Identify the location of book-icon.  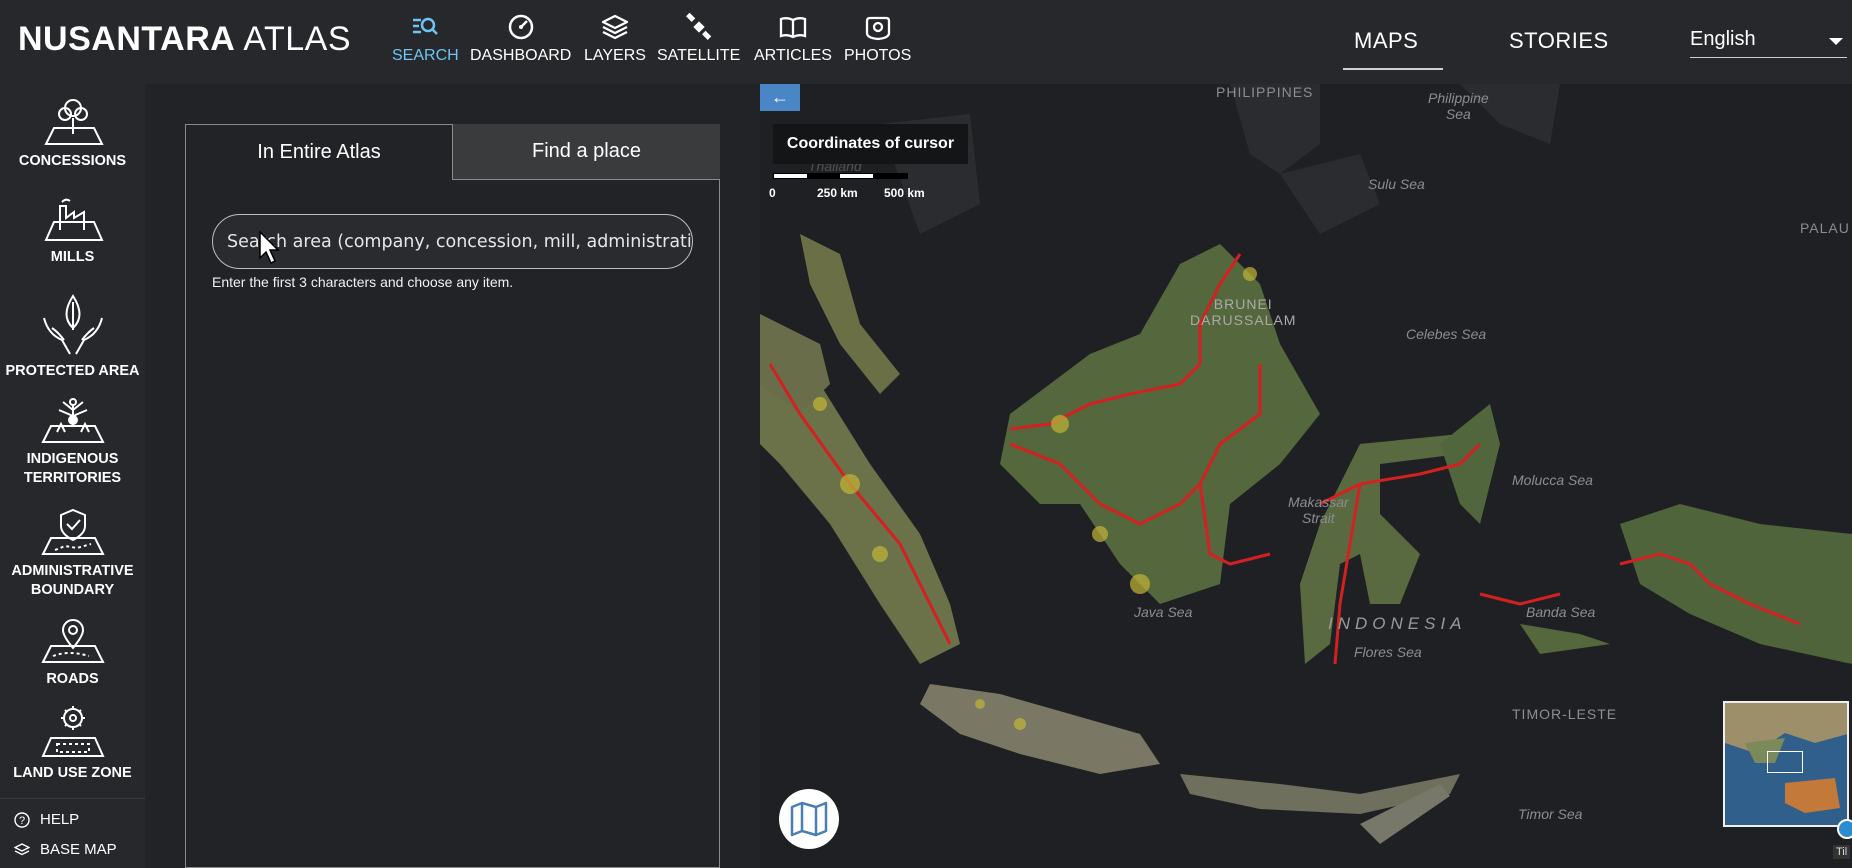
(793, 28).